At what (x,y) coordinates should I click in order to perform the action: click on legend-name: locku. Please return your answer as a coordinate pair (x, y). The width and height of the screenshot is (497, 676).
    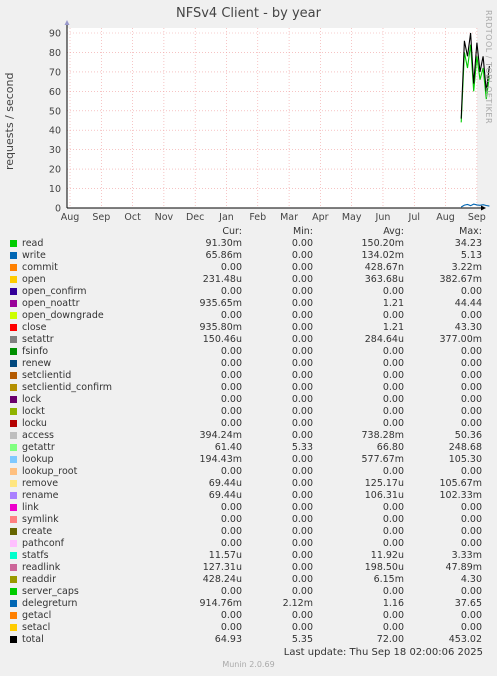
    Looking at the image, I should click on (34, 423).